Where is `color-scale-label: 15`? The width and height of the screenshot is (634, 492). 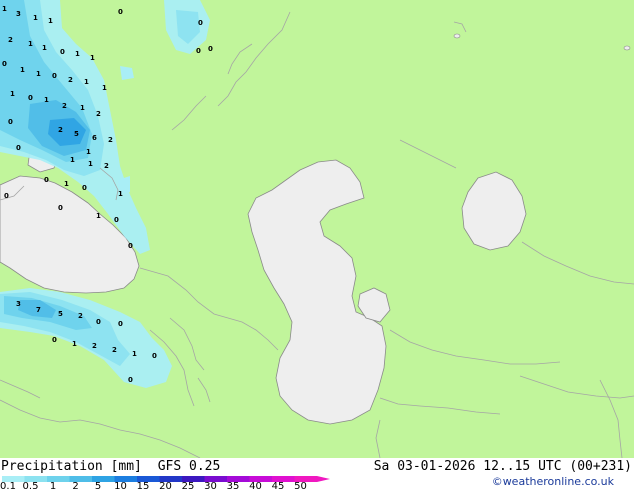 color-scale-label: 15 is located at coordinates (143, 486).